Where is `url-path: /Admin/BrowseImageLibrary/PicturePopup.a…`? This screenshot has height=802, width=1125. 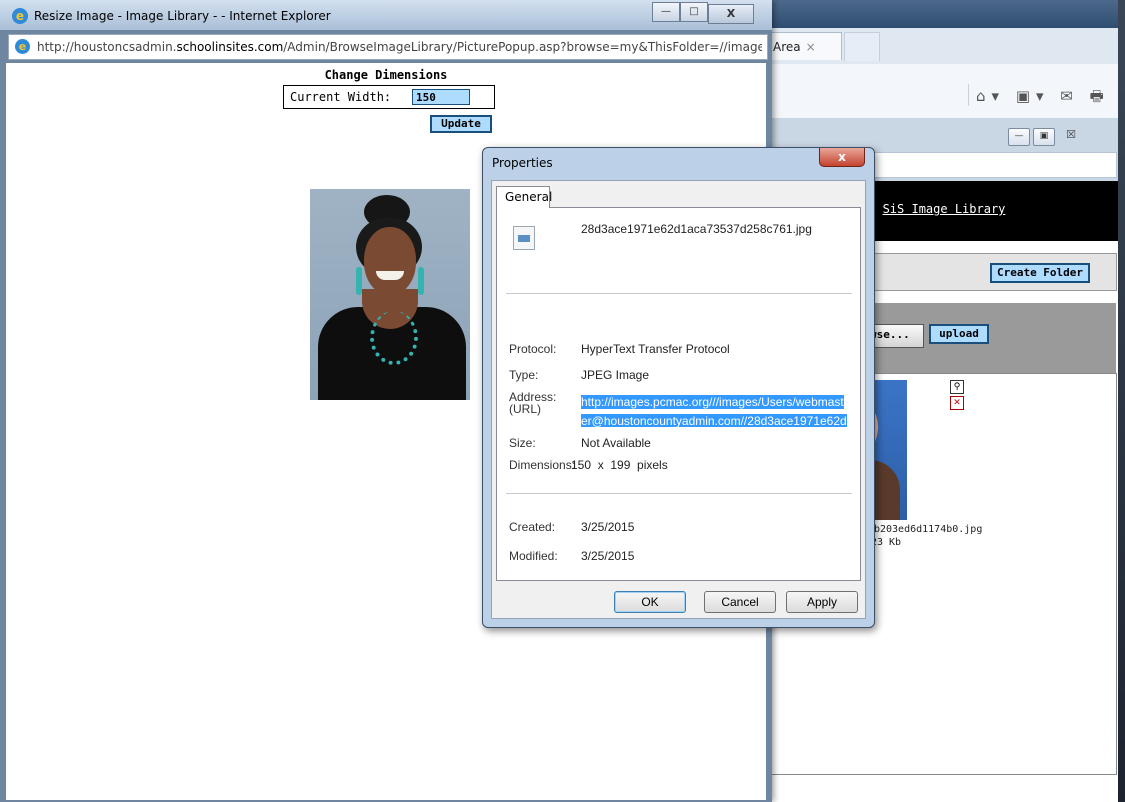
url-path: /Admin/BrowseImageLibrary/PicturePopup.a… is located at coordinates (522, 47).